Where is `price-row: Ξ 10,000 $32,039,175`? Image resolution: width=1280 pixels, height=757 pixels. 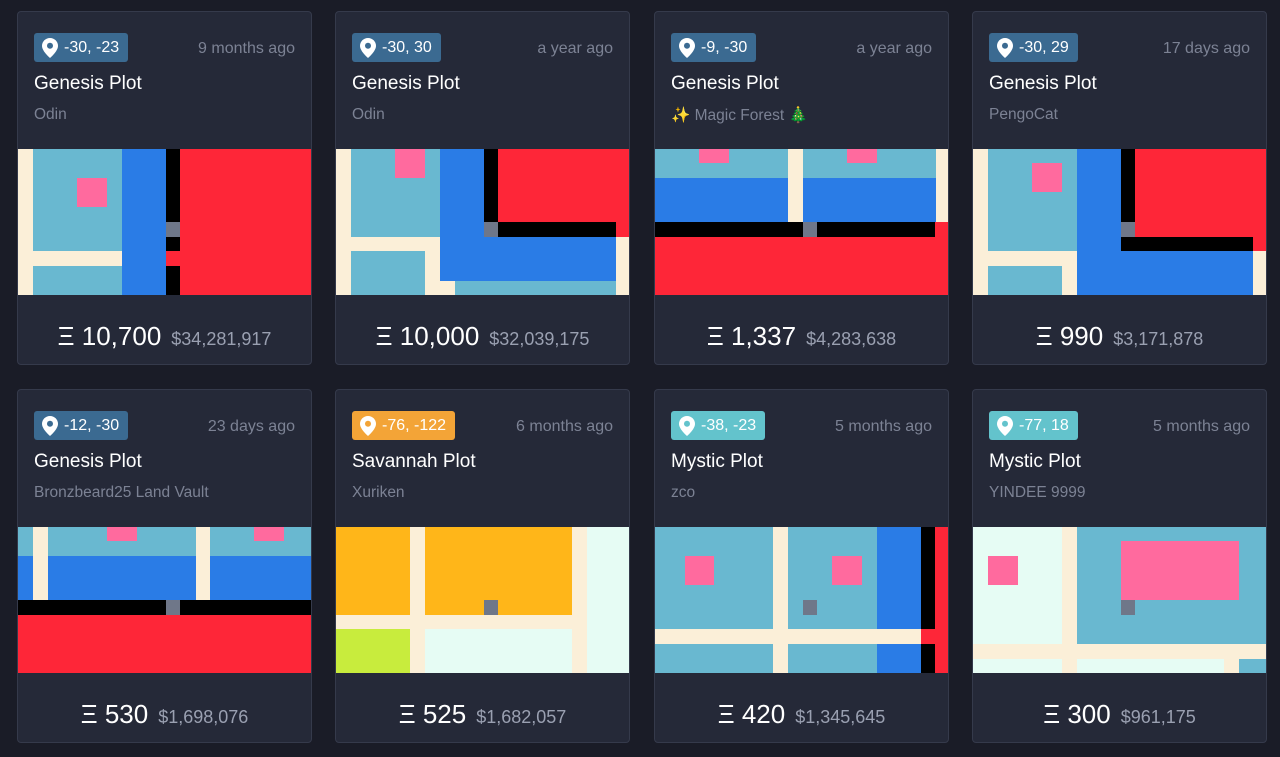
price-row: Ξ 10,000 $32,039,175 is located at coordinates (482, 336).